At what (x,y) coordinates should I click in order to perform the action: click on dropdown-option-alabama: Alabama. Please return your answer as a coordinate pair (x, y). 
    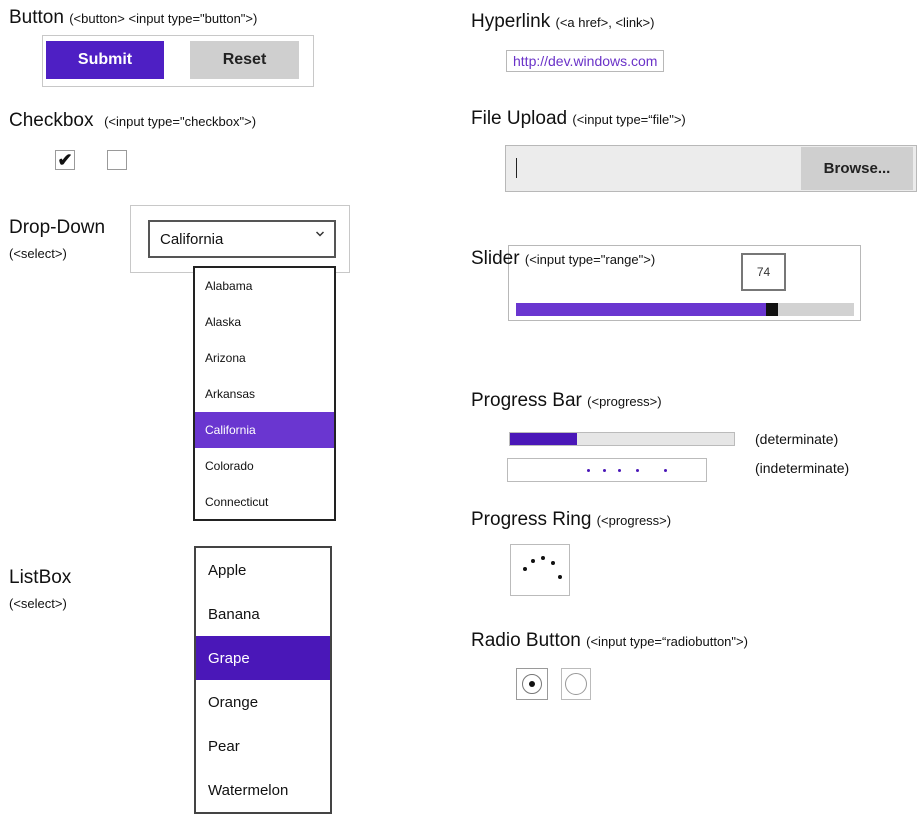
    Looking at the image, I should click on (264, 286).